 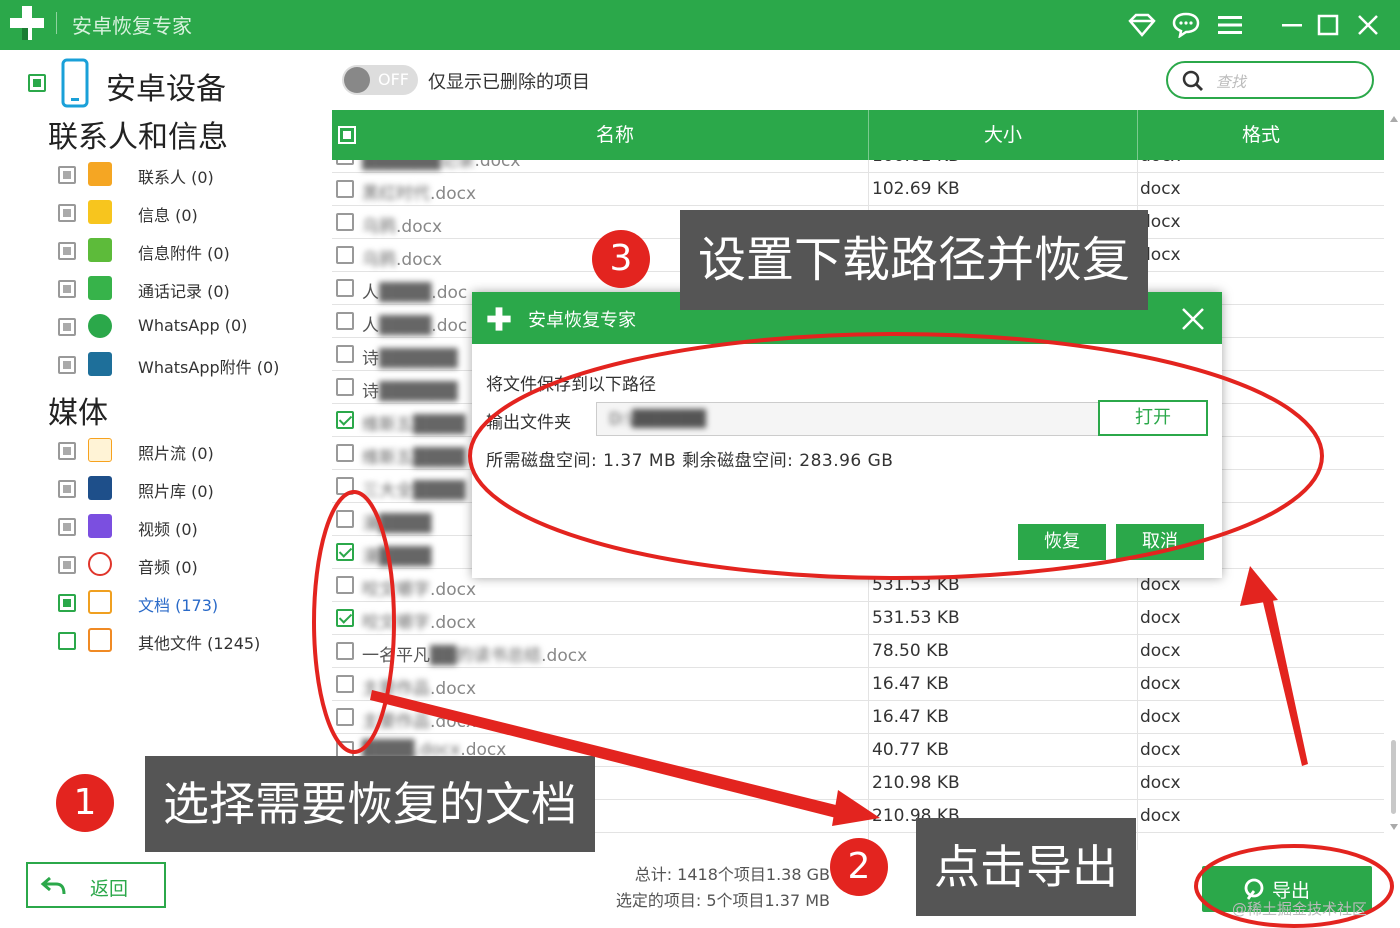 What do you see at coordinates (193, 527) in the screenshot?
I see `sidebar-item-video: 视频 (0)` at bounding box center [193, 527].